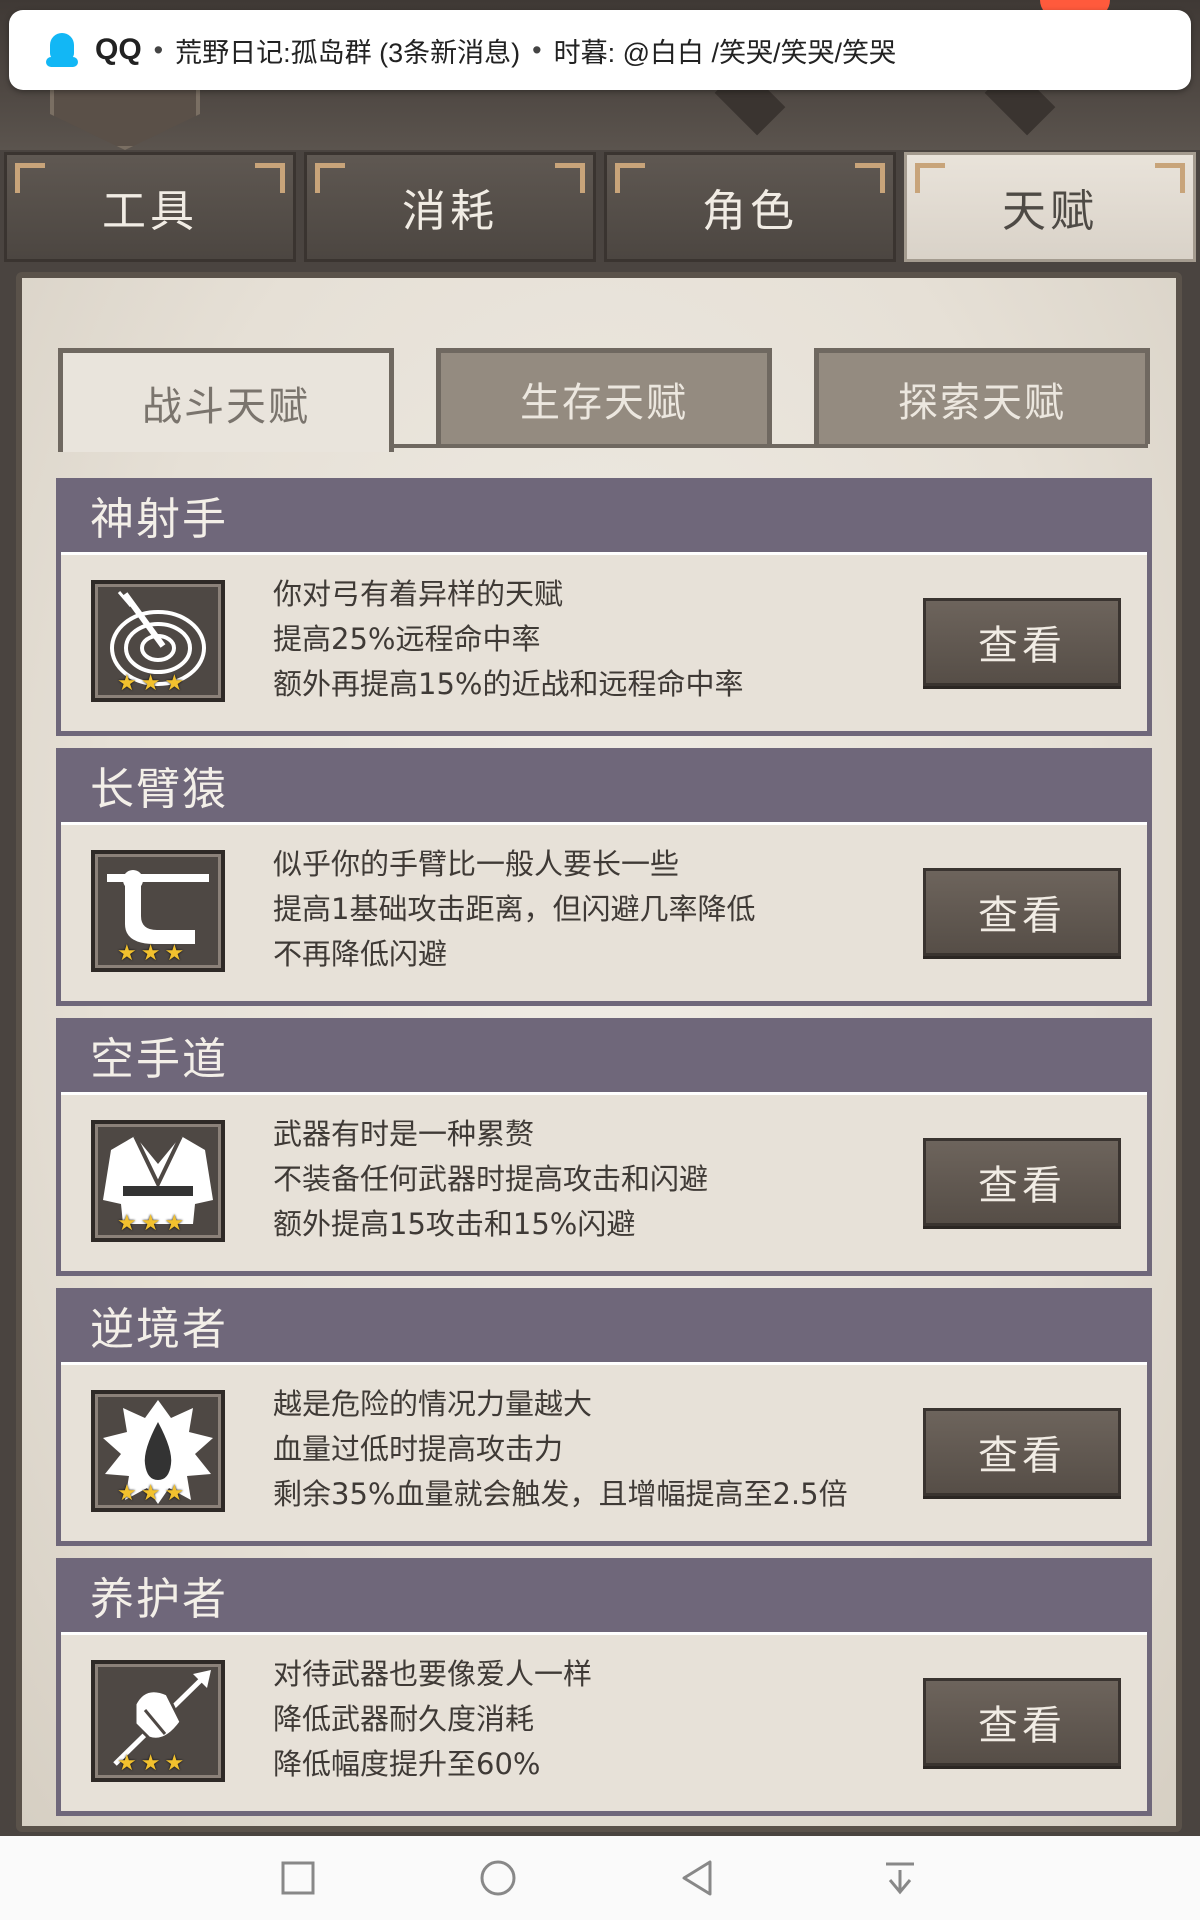 The height and width of the screenshot is (1920, 1200). What do you see at coordinates (491, 1179) in the screenshot?
I see `talent-line: 不装备任何武器时提高攻击和闪避` at bounding box center [491, 1179].